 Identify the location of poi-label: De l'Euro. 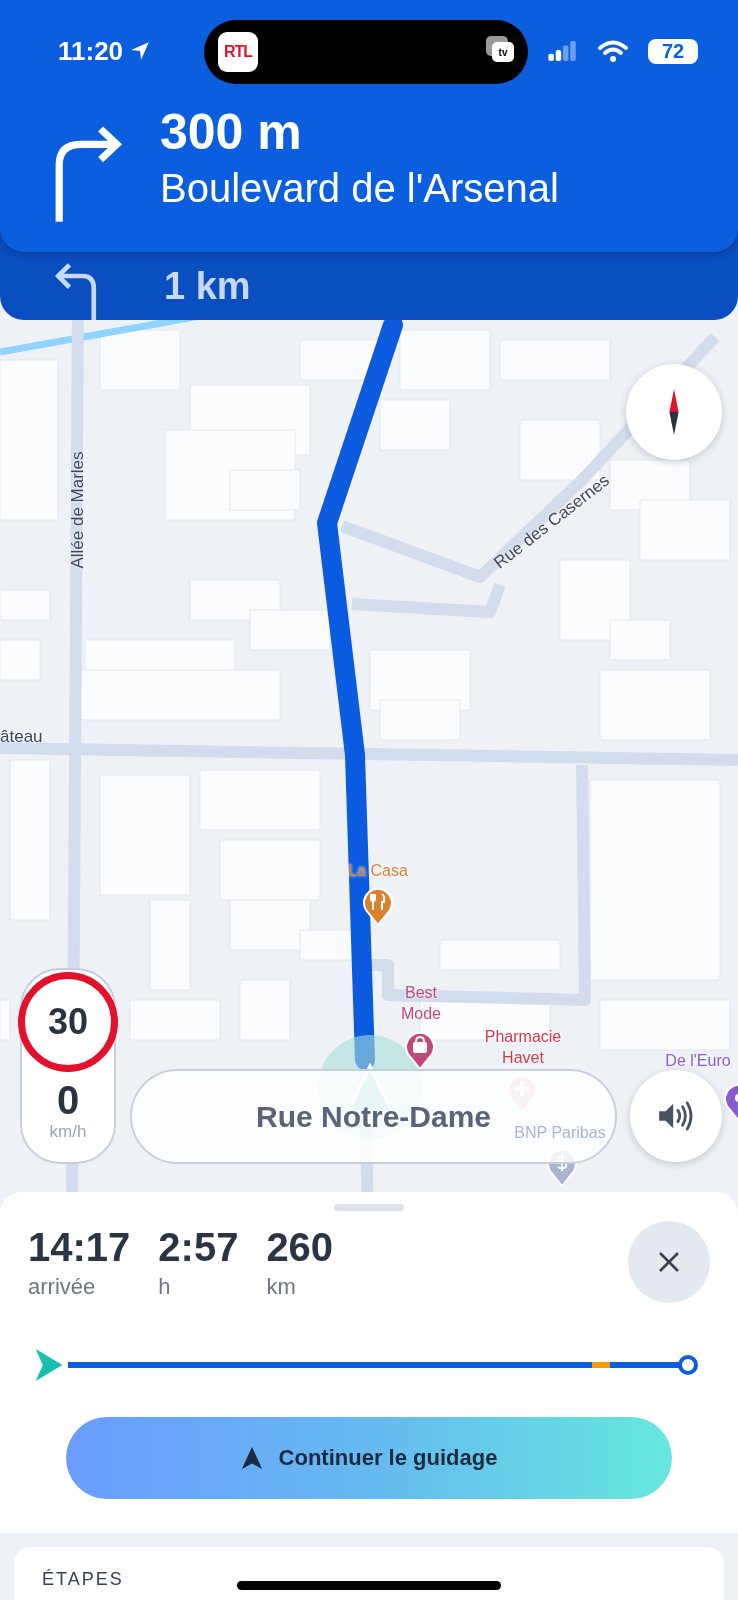
(698, 1060).